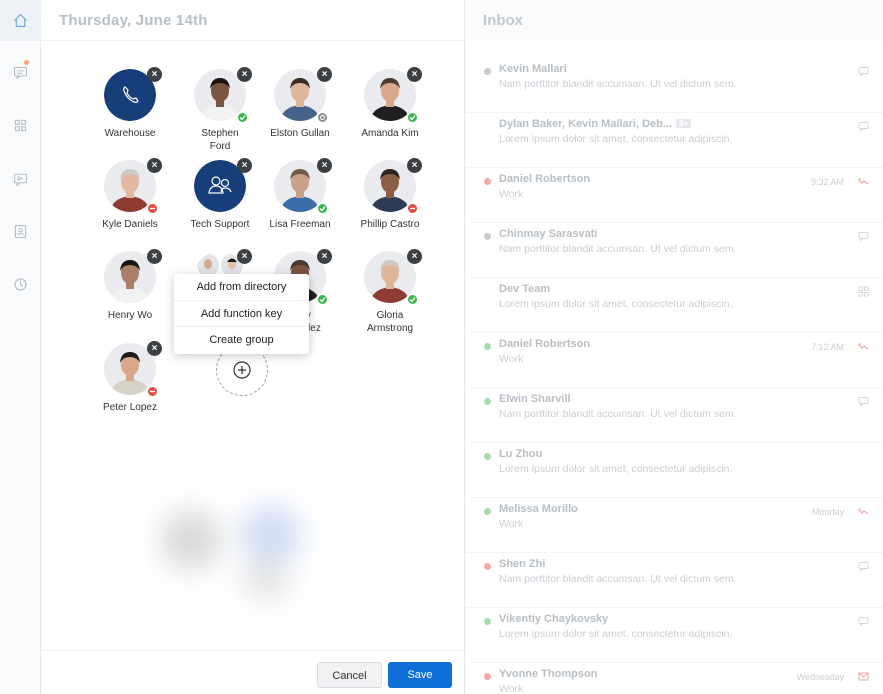 The image size is (883, 694). Describe the element at coordinates (20, 20) in the screenshot. I see `home-icon` at that location.